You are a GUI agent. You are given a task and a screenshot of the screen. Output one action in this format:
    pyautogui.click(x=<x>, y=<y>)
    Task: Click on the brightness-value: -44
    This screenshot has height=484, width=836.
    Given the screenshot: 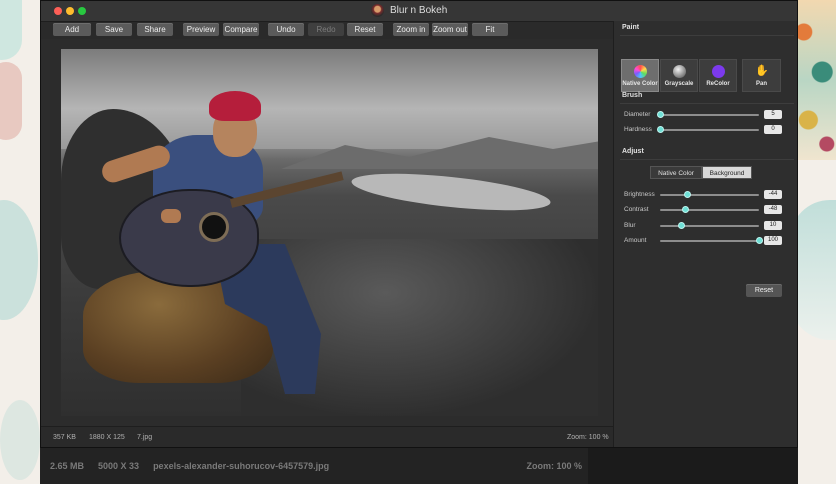 What is the action you would take?
    pyautogui.click(x=773, y=194)
    